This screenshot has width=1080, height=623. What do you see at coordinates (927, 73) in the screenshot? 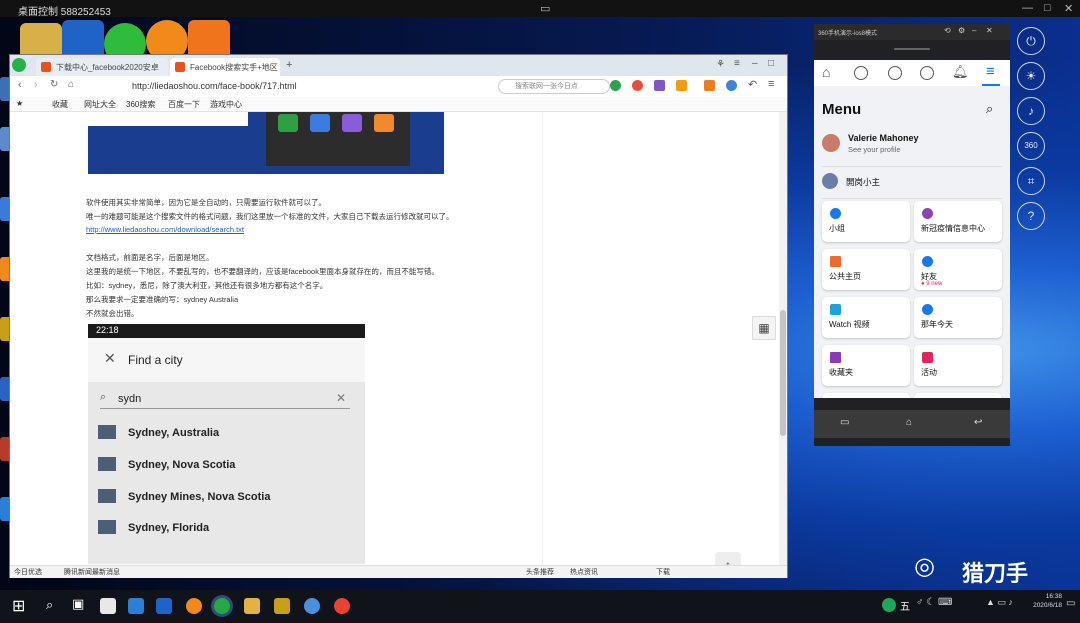
I see `profile-icon` at bounding box center [927, 73].